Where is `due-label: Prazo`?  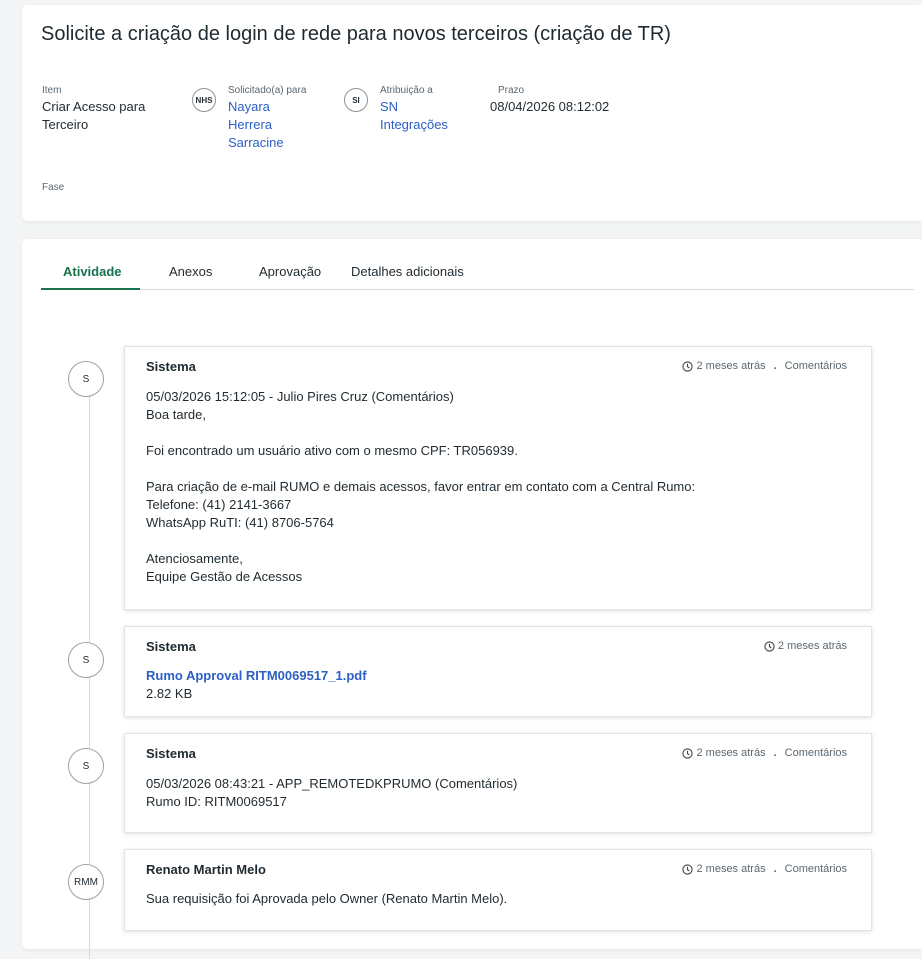
due-label: Prazo is located at coordinates (511, 90).